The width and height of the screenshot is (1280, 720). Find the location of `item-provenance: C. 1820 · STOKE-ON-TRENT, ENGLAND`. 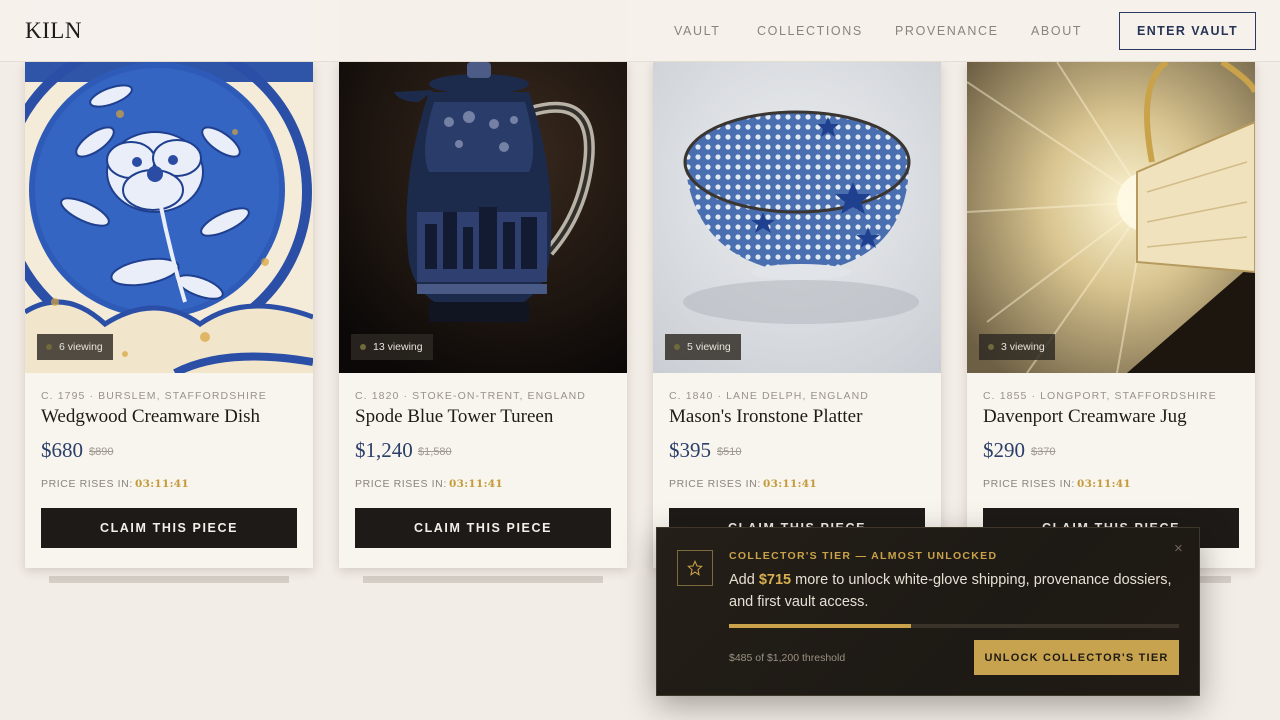

item-provenance: C. 1820 · STOKE-ON-TRENT, ENGLAND is located at coordinates (470, 396).